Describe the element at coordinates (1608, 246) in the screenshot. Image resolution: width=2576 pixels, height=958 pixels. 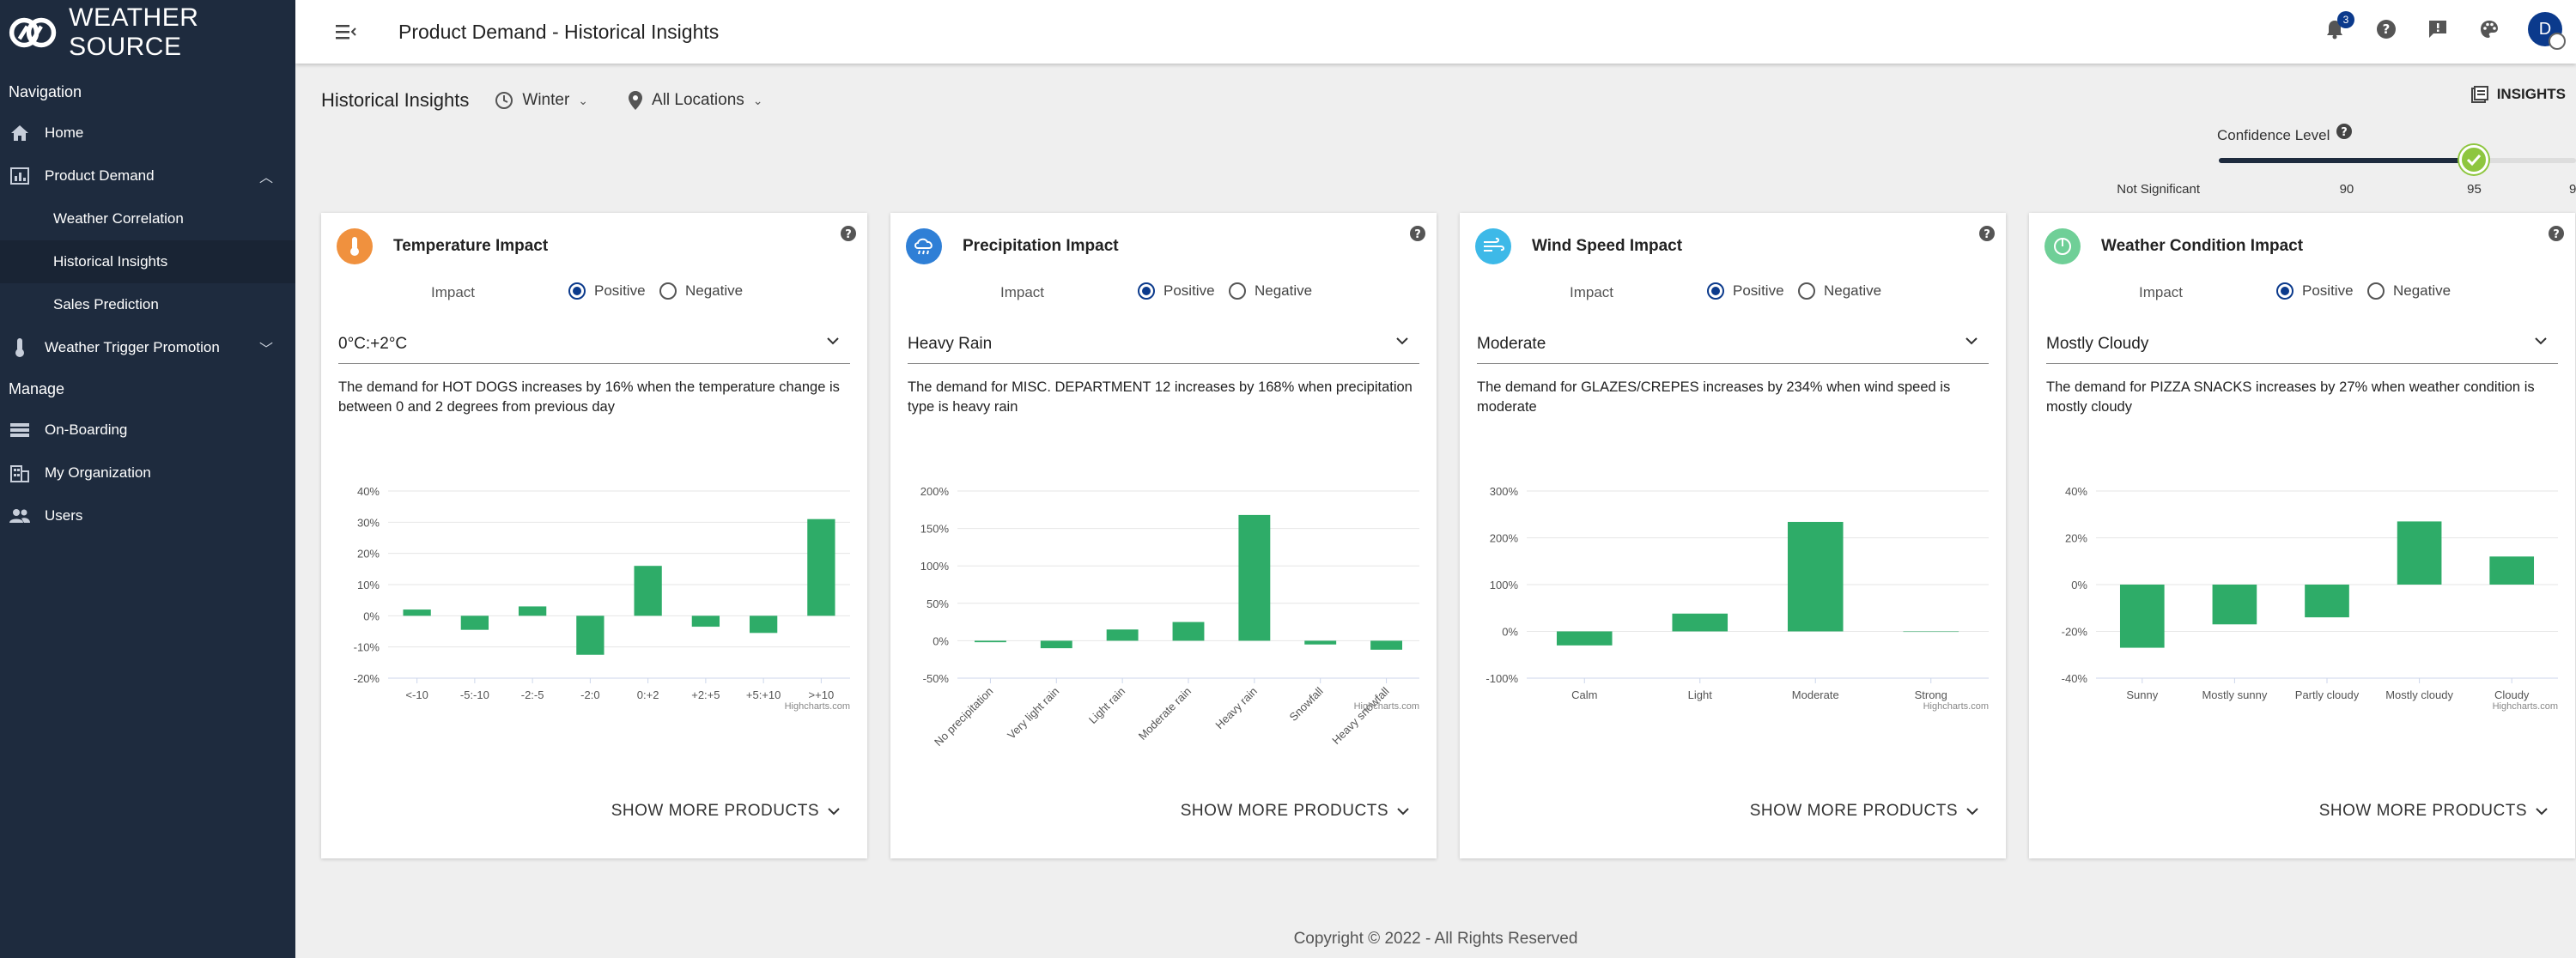
I see `card-title: Wind Speed Impact` at that location.